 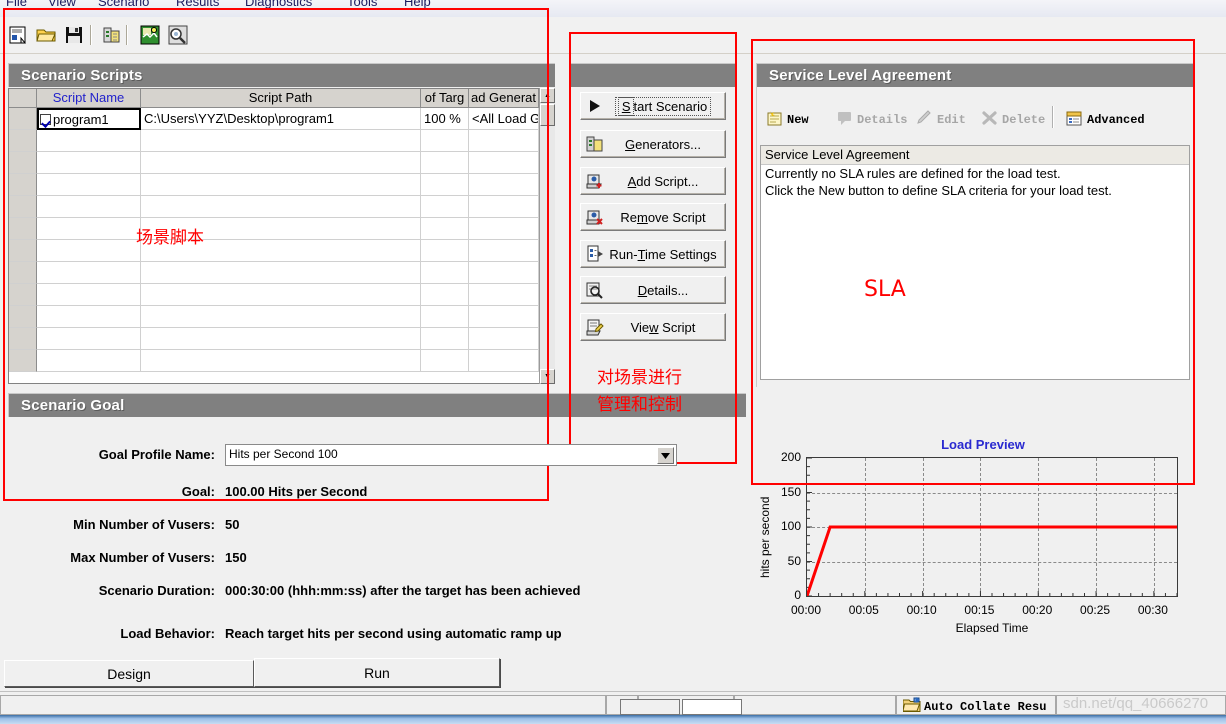 What do you see at coordinates (123, 4) in the screenshot?
I see `menu-item-scenario: Scenario` at bounding box center [123, 4].